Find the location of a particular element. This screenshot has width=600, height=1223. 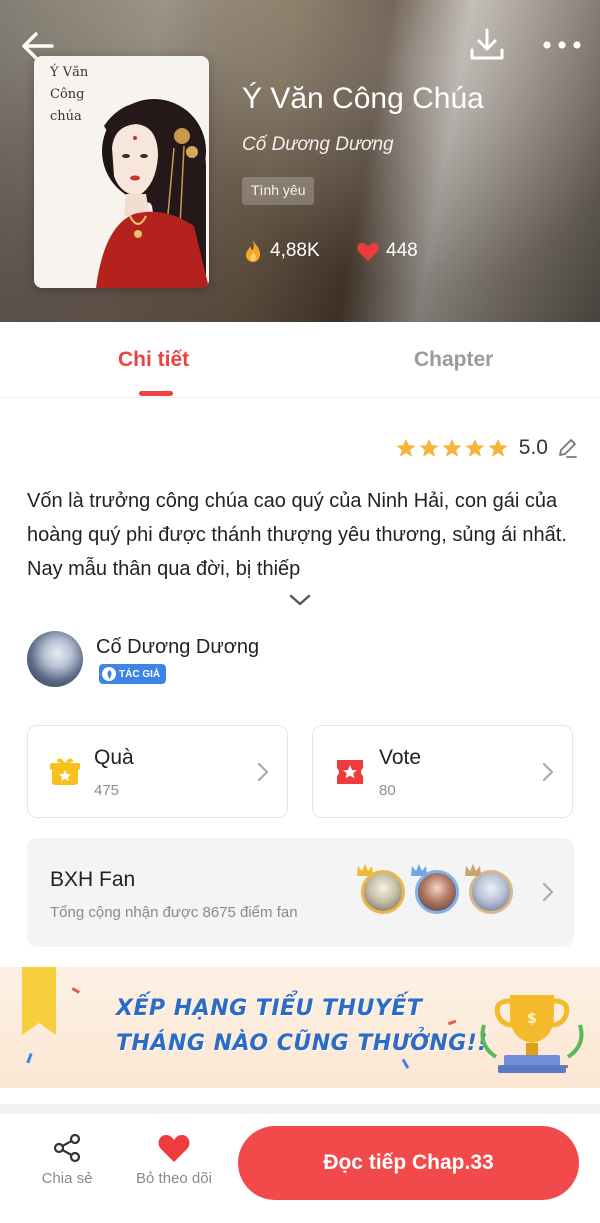

tab-chapter: Chapter is located at coordinates (453, 360).